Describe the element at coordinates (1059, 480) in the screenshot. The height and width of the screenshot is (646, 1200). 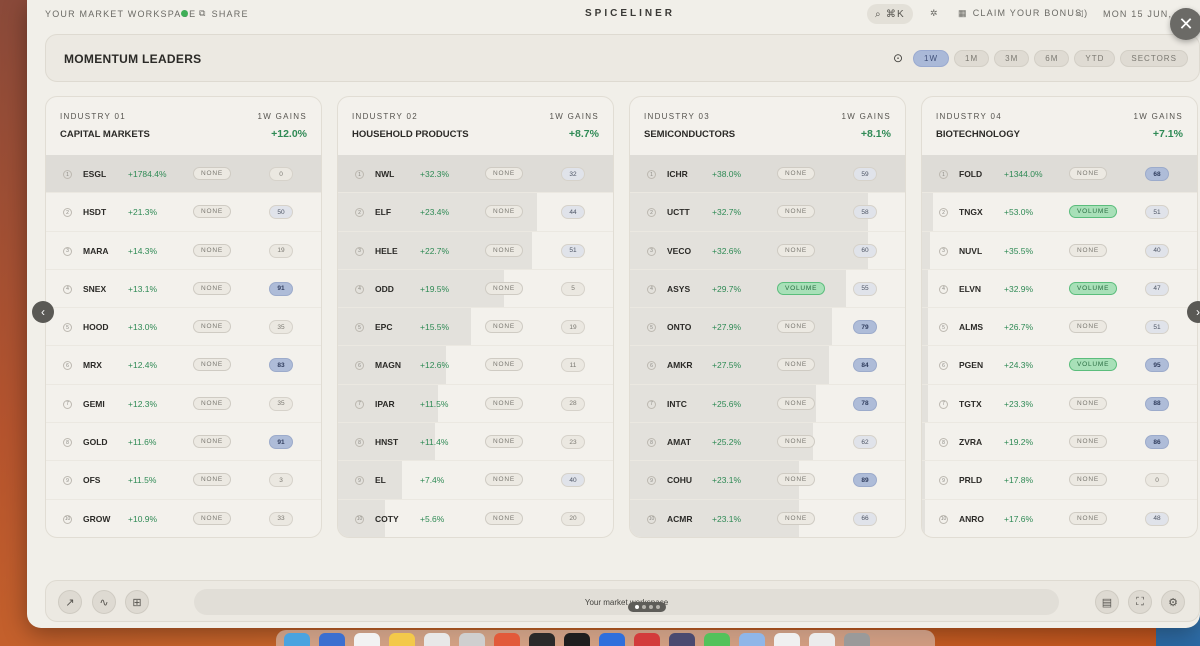
I see `ticker-row: 9 PRLD +17.8% NONE 0` at that location.